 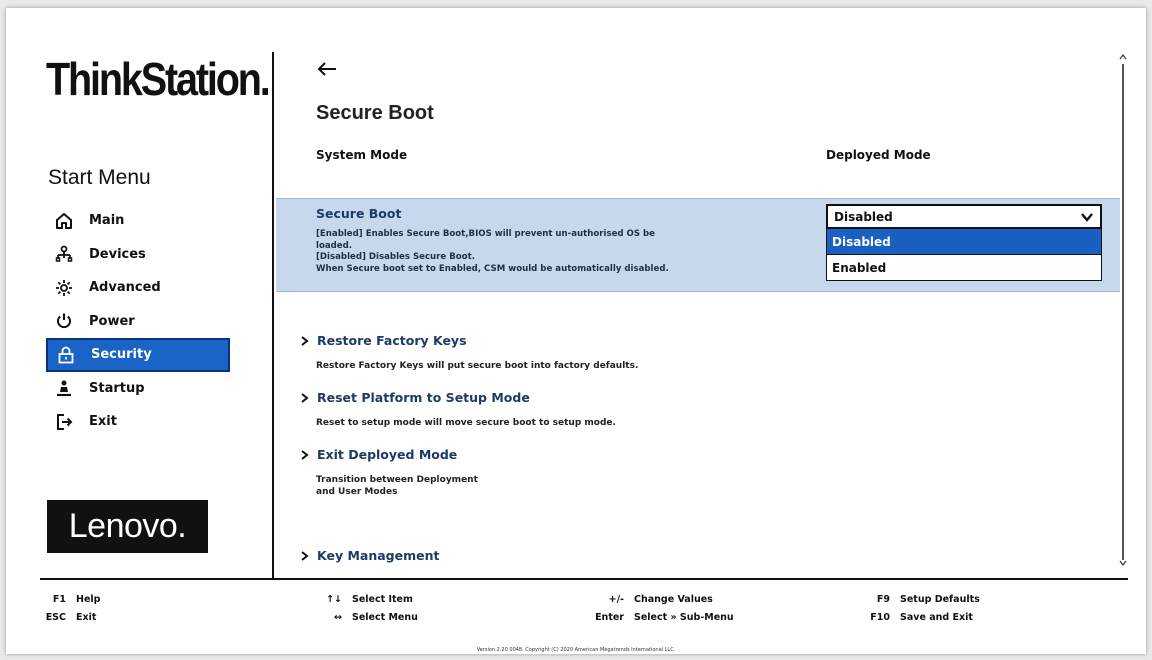 What do you see at coordinates (423, 397) in the screenshot?
I see `link-label: Reset Platform to Setup Mode` at bounding box center [423, 397].